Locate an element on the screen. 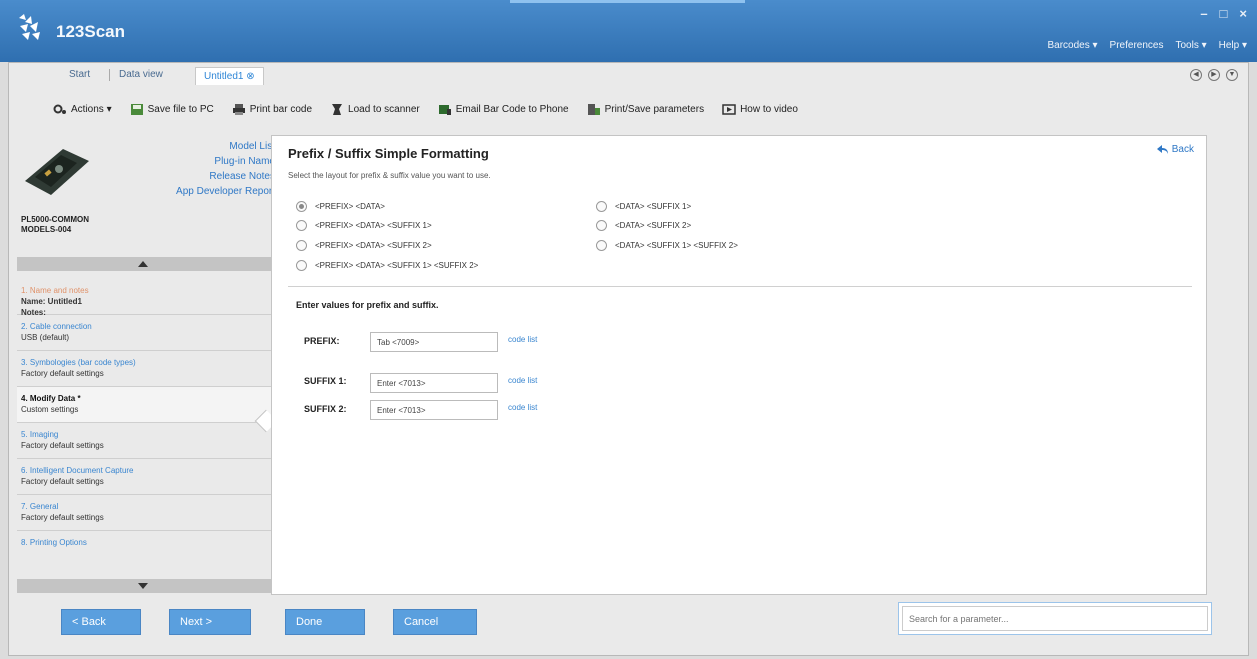 Image resolution: width=1257 pixels, height=659 pixels. step-title: 4. Modify Data * is located at coordinates (51, 398).